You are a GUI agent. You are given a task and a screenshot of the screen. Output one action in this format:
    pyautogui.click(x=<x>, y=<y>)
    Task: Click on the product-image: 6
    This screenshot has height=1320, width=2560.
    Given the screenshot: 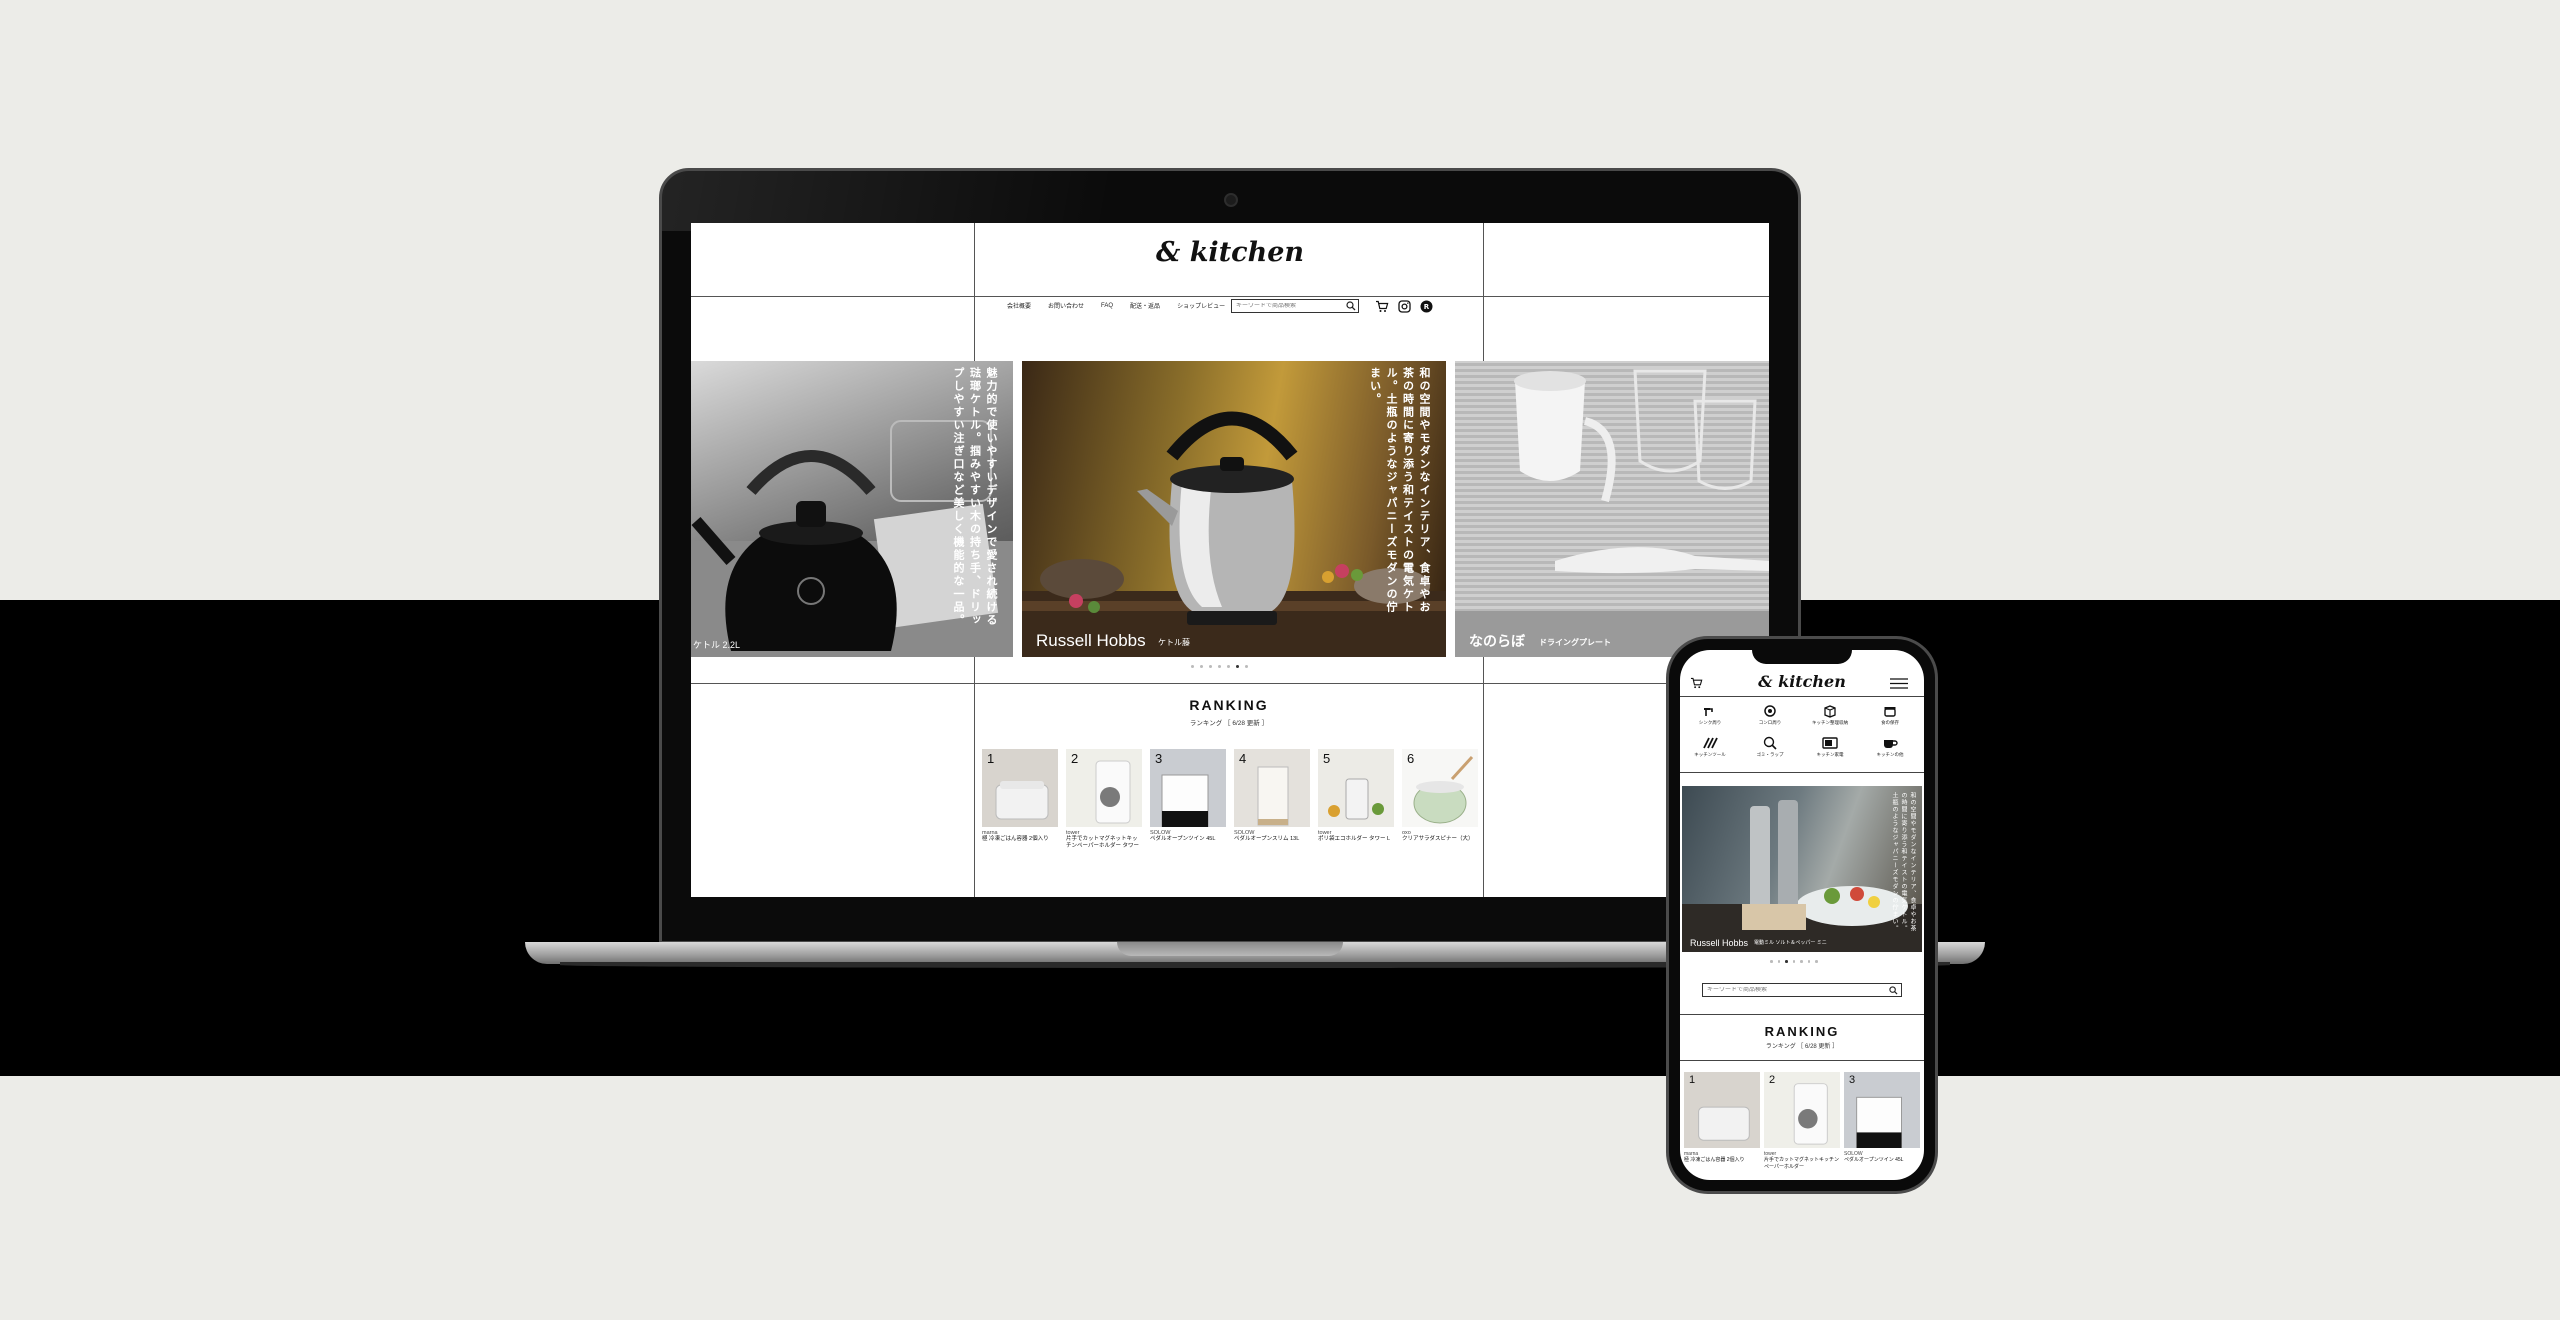 What is the action you would take?
    pyautogui.click(x=1440, y=788)
    